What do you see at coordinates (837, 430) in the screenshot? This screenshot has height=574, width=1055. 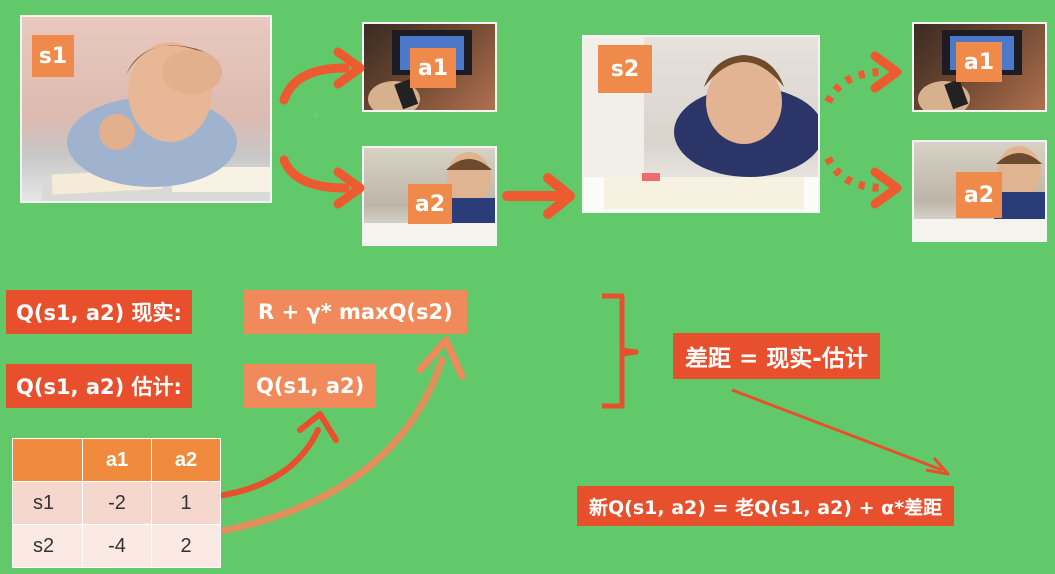 I see `arrow-gap-to-update` at bounding box center [837, 430].